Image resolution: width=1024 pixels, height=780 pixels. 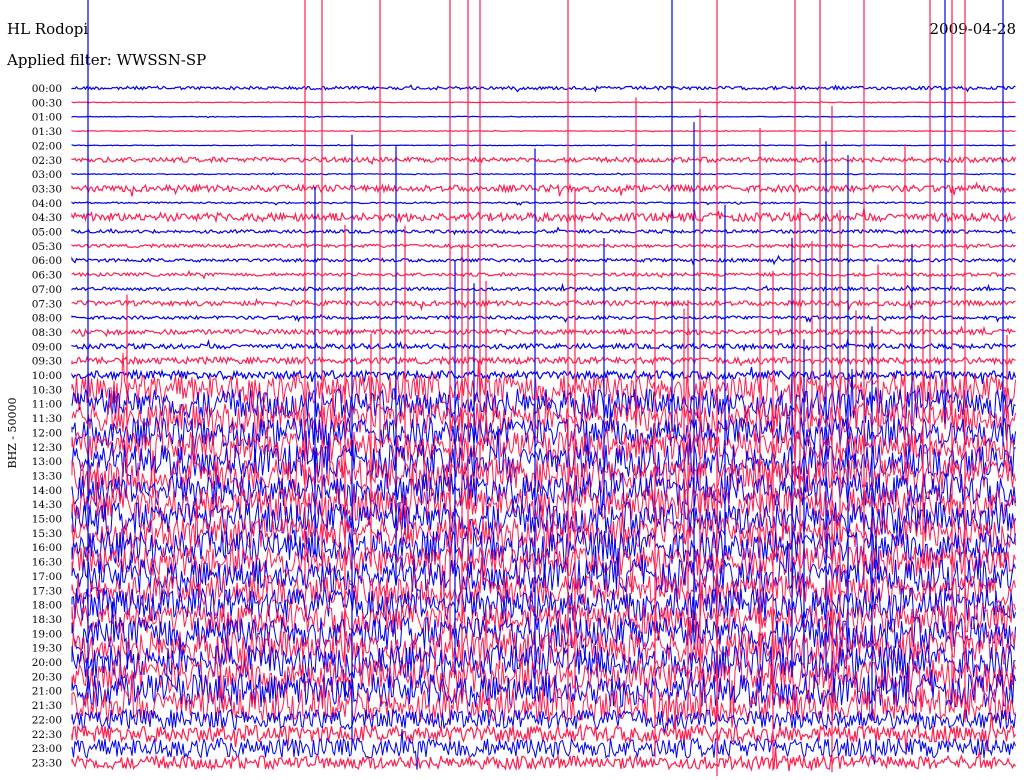 I want to click on time-tick-label: 00:30, so click(x=47, y=103).